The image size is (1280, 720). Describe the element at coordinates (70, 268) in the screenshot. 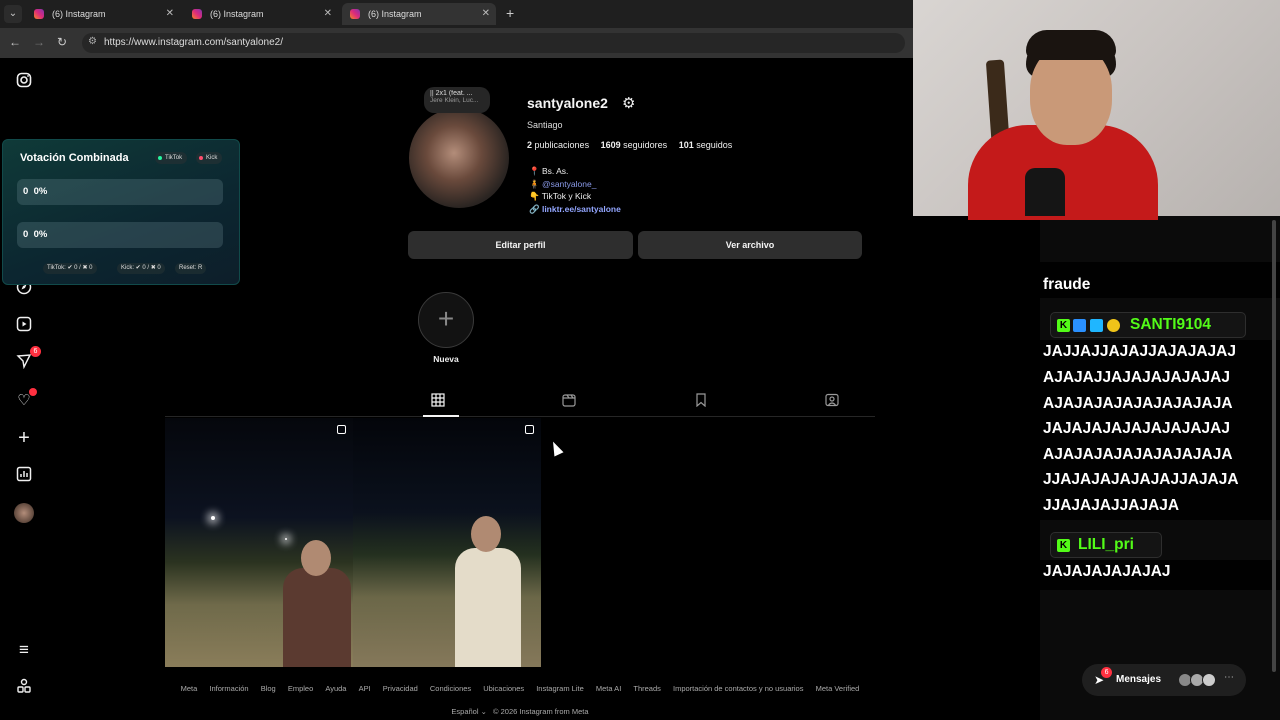

I see `vote-foot-tiktok: TikTok: ✔ 0 / ✖ 0` at that location.